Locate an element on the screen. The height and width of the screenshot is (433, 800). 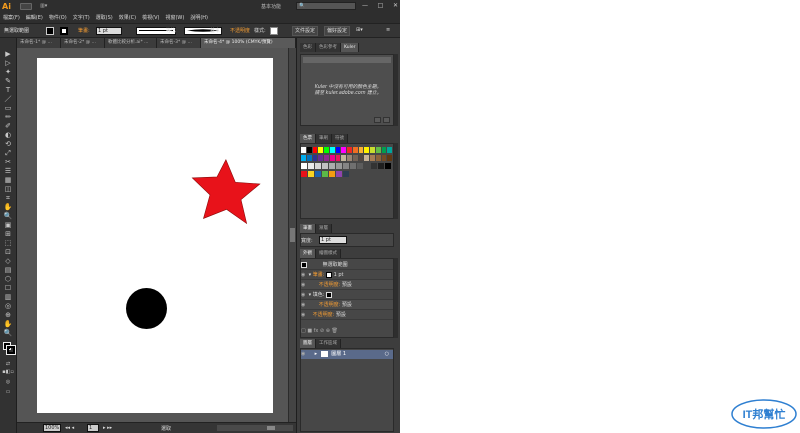
free-transform-tool-icon: ▦ is located at coordinates (8, 180).